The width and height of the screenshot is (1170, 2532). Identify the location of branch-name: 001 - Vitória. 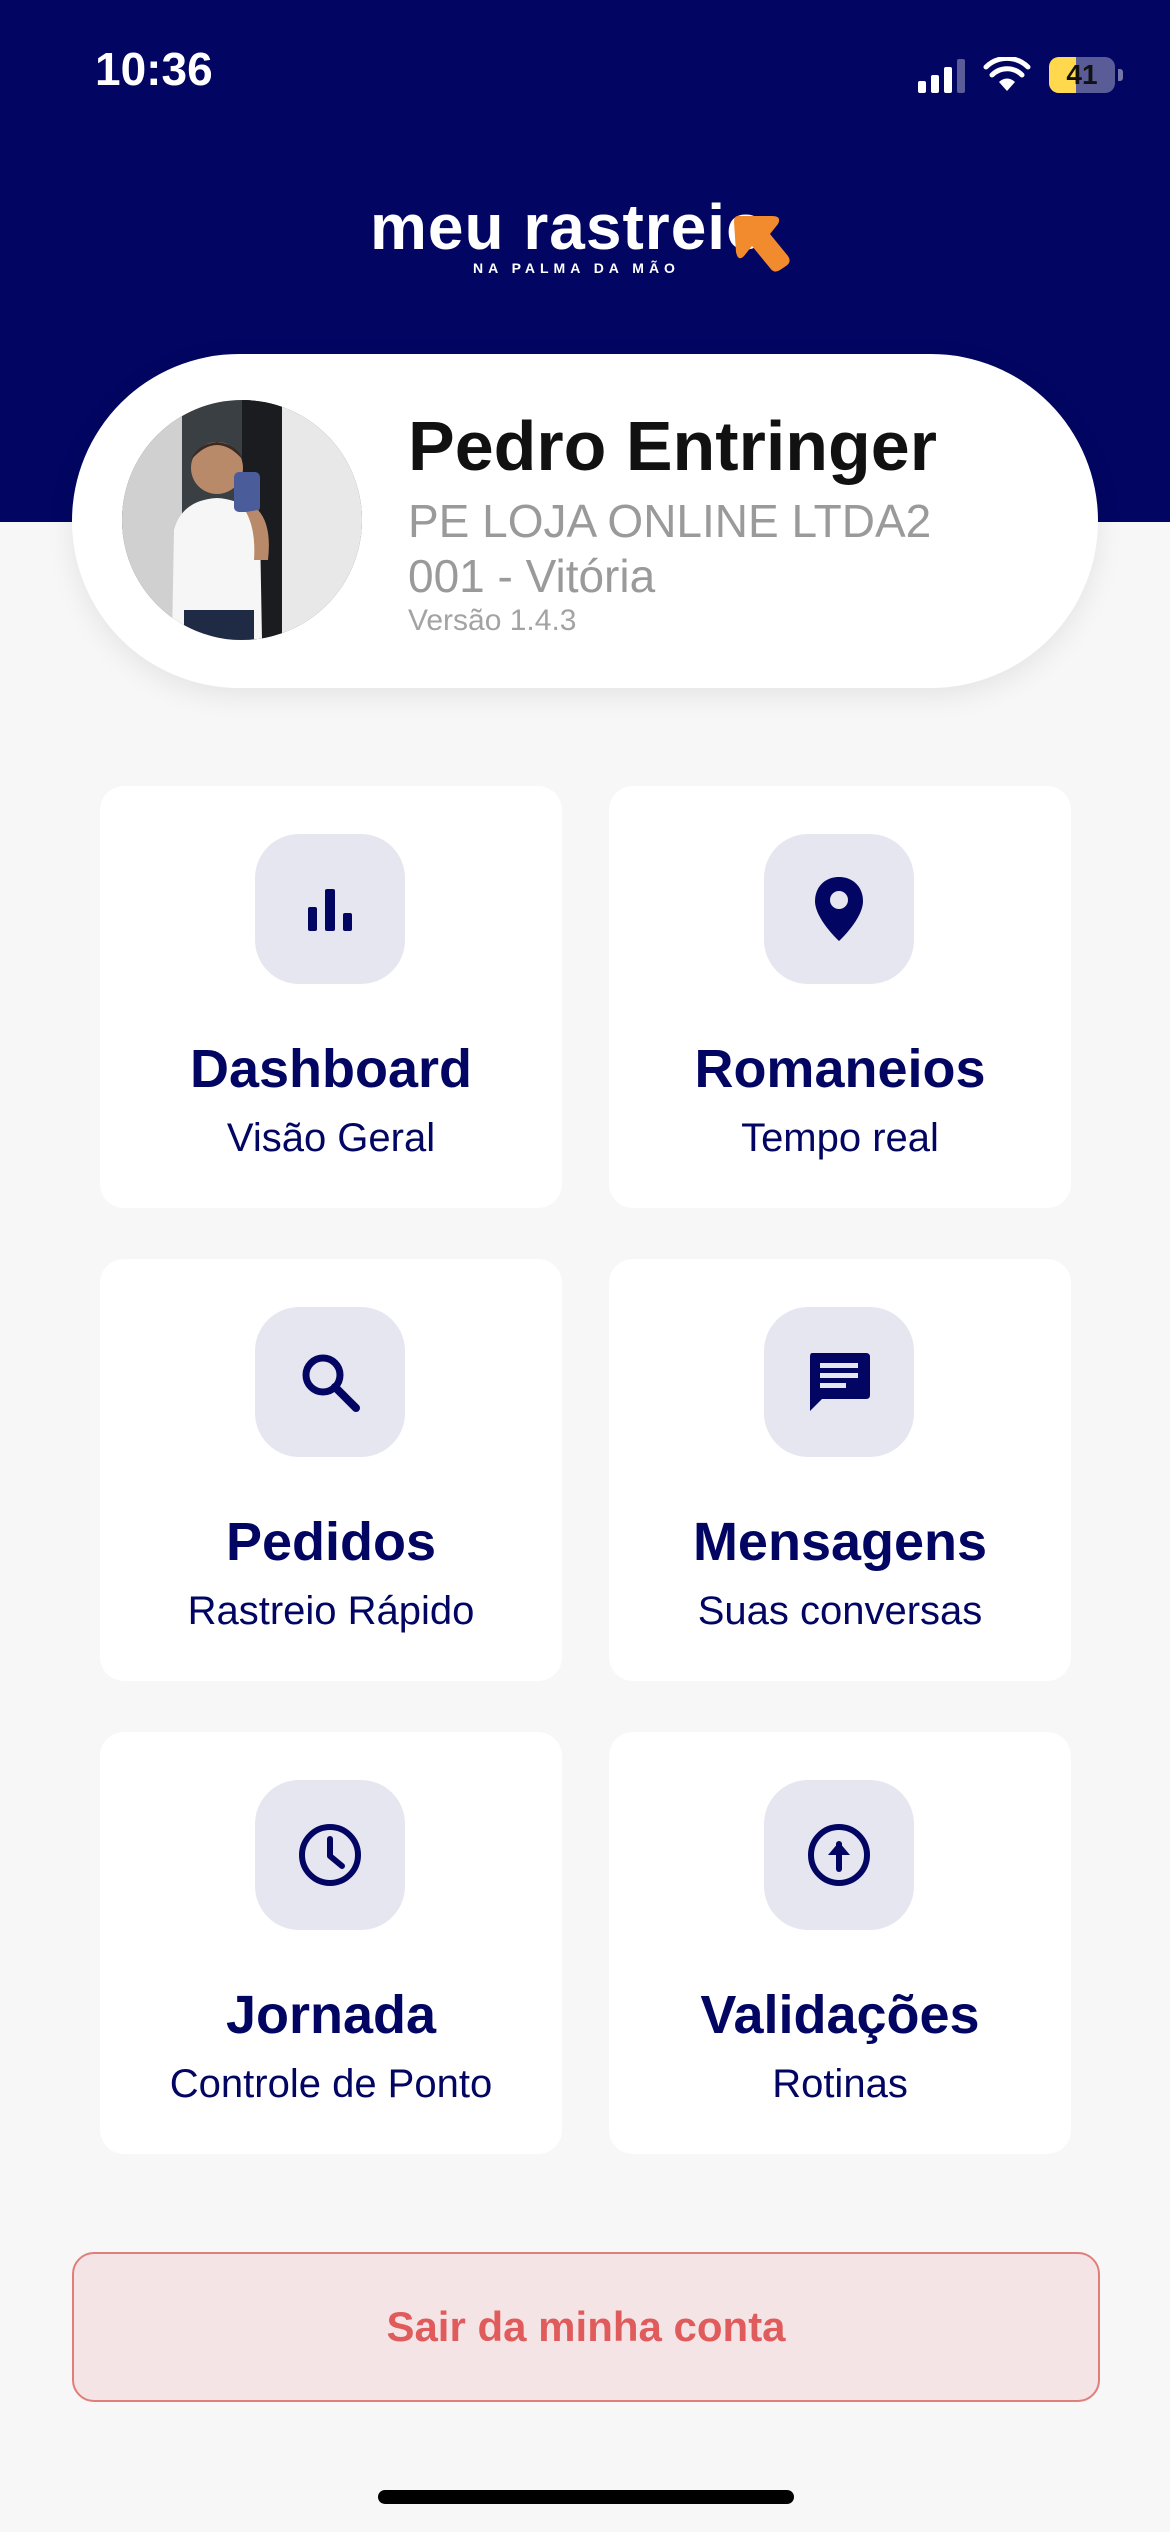
(532, 576).